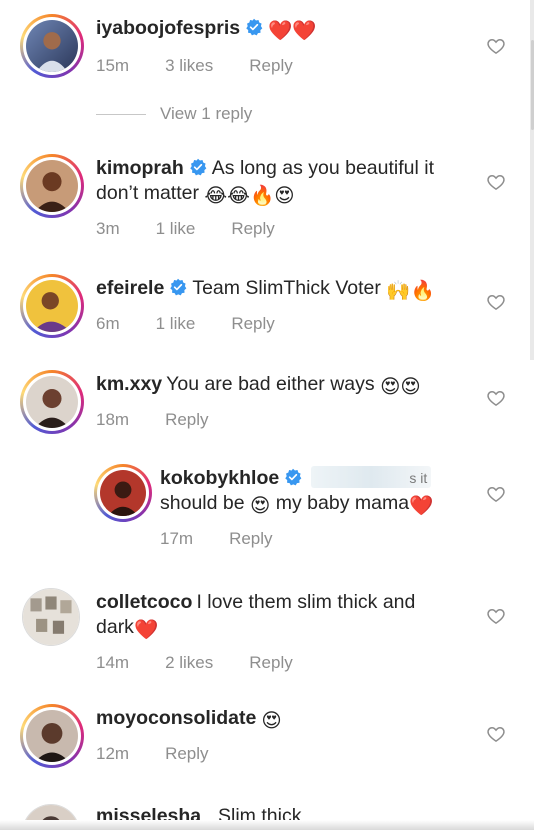  What do you see at coordinates (371, 477) in the screenshot?
I see `redacted-mention: s it` at bounding box center [371, 477].